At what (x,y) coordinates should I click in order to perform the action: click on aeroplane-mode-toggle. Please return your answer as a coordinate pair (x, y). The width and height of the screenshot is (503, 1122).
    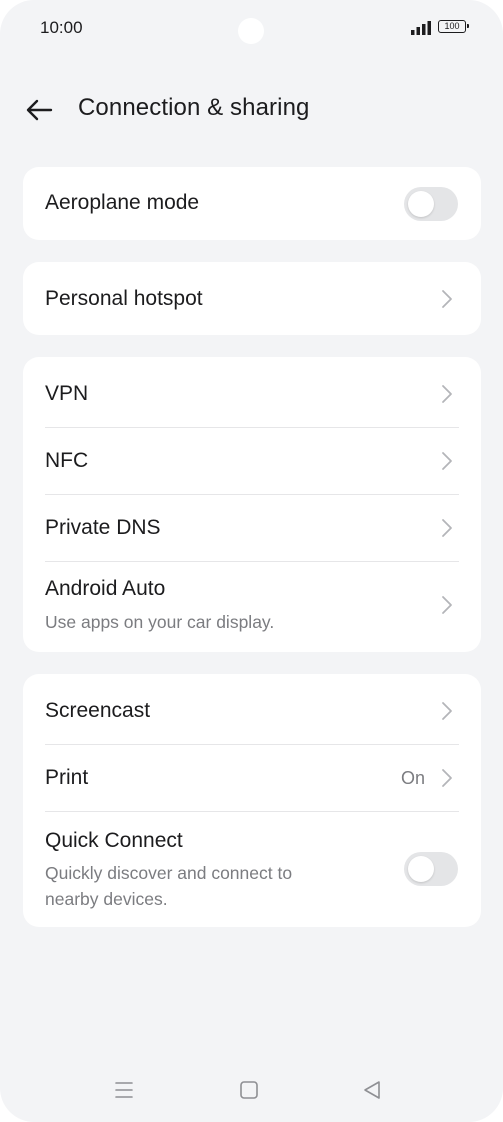
    Looking at the image, I should click on (431, 204).